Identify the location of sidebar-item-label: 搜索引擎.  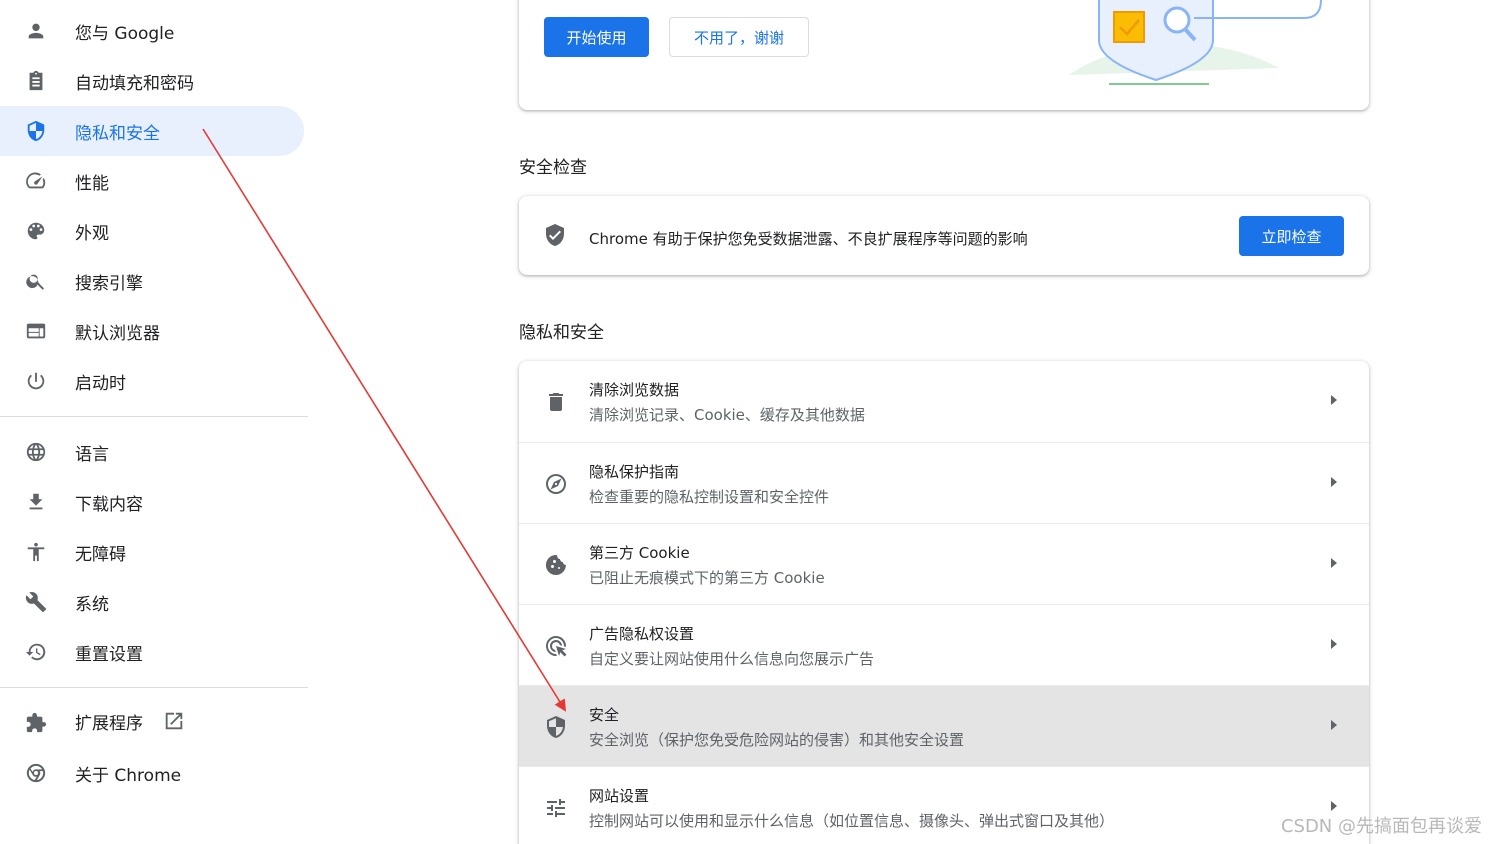
(109, 283).